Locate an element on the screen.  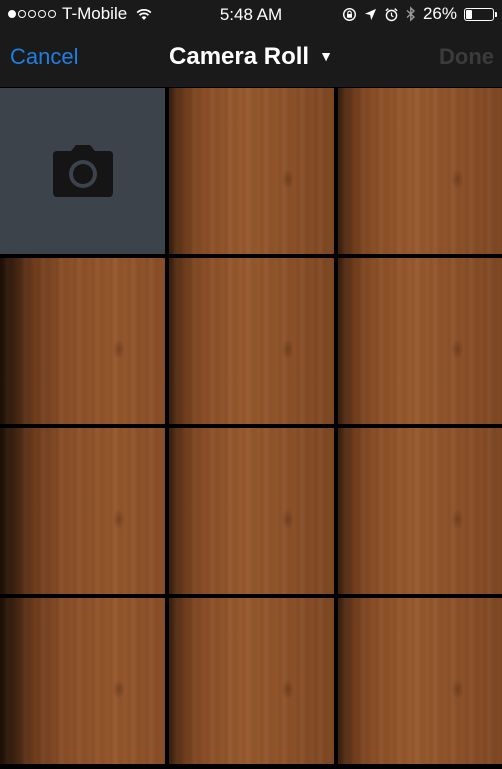
rotation-lock-icon is located at coordinates (349, 14).